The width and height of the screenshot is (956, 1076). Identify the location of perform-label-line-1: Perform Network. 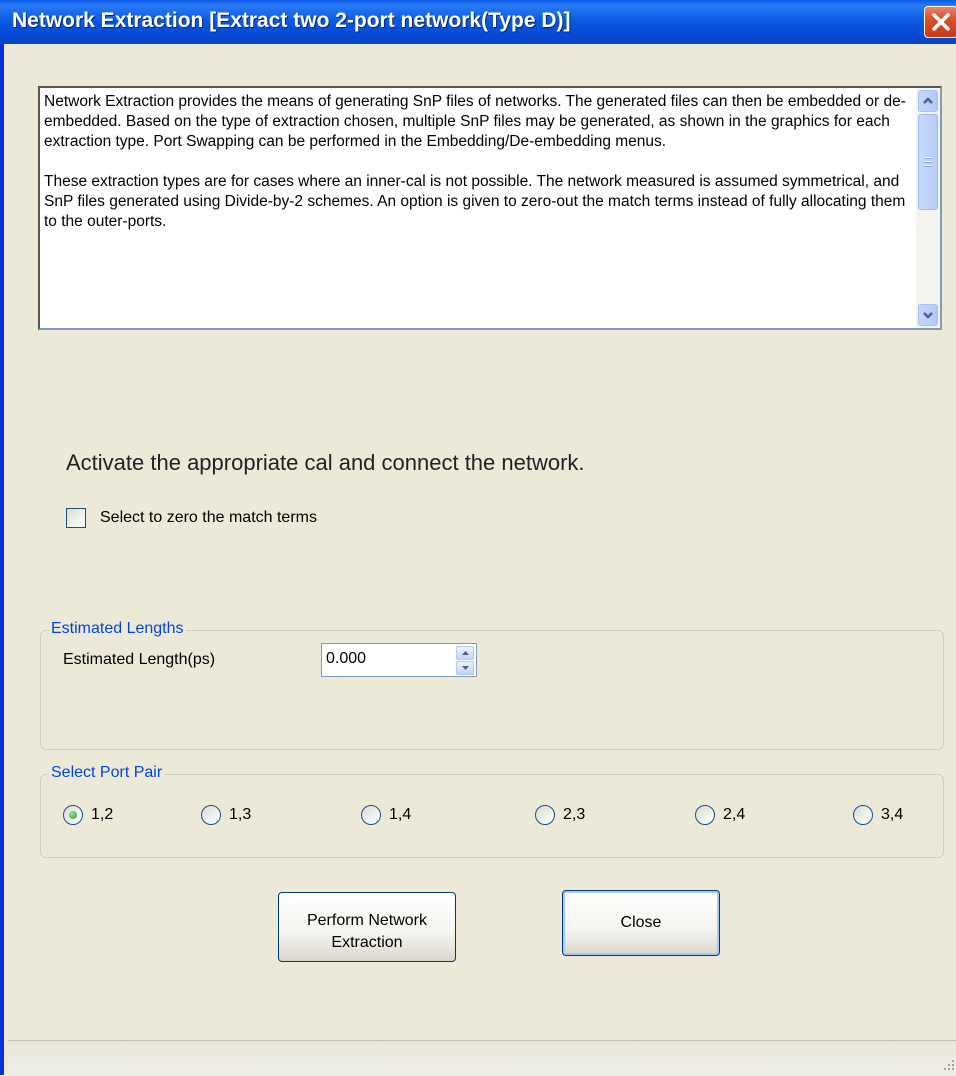
(367, 920).